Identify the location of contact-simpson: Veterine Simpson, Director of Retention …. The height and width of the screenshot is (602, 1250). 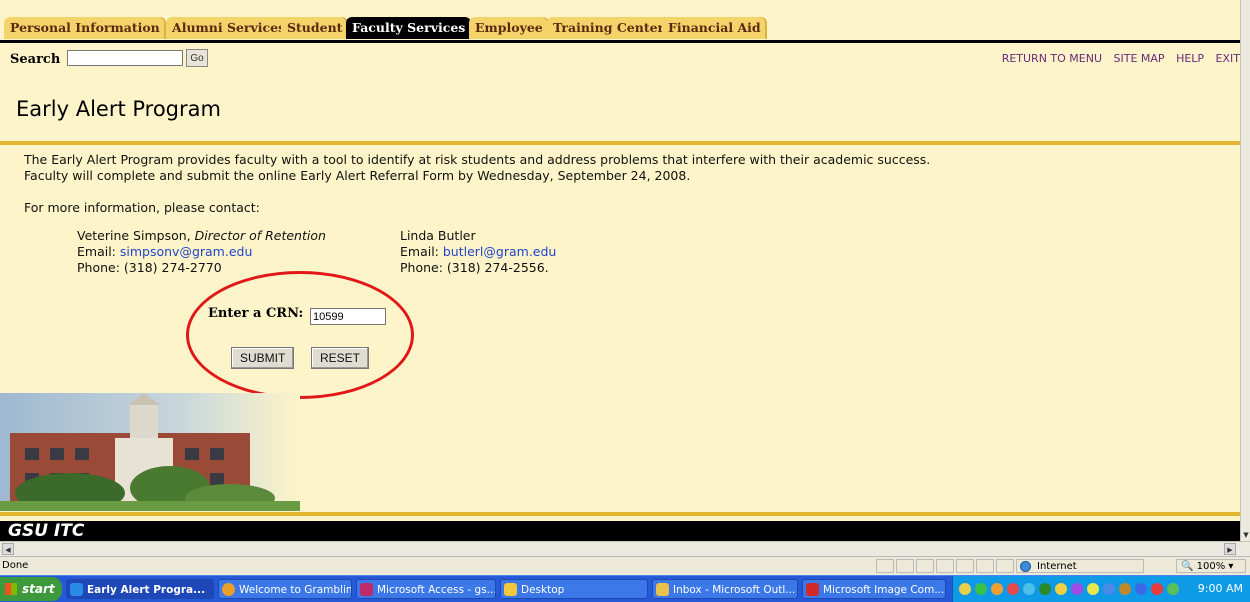
(201, 252).